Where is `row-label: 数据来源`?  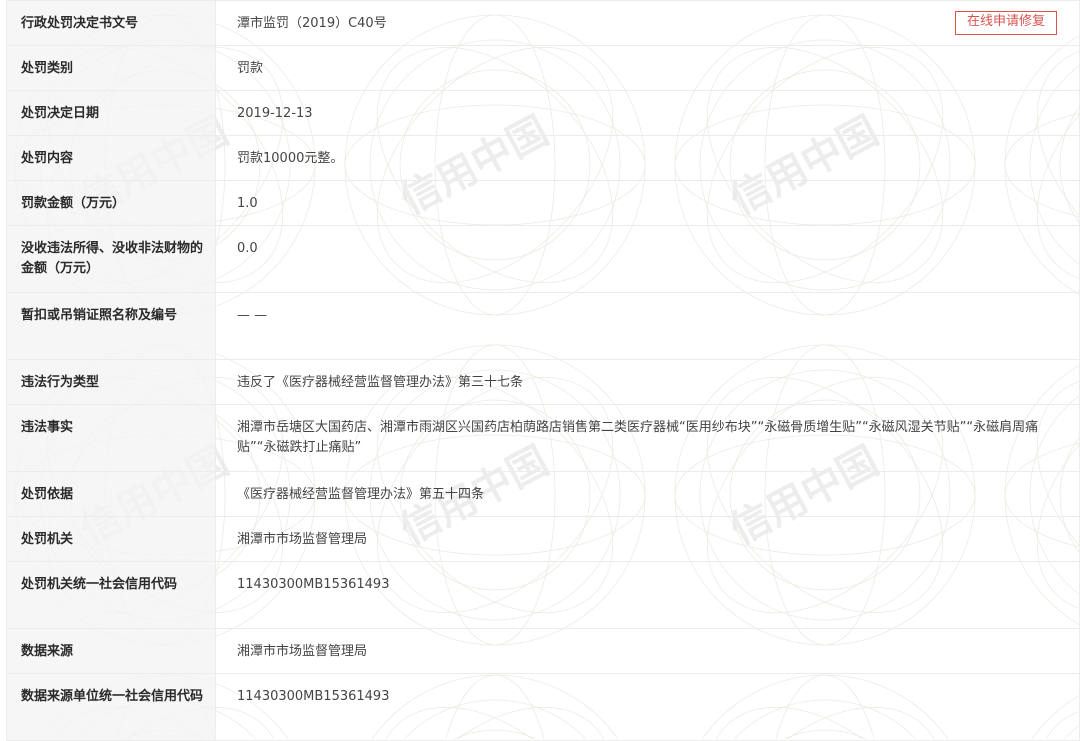 row-label: 数据来源 is located at coordinates (111, 651).